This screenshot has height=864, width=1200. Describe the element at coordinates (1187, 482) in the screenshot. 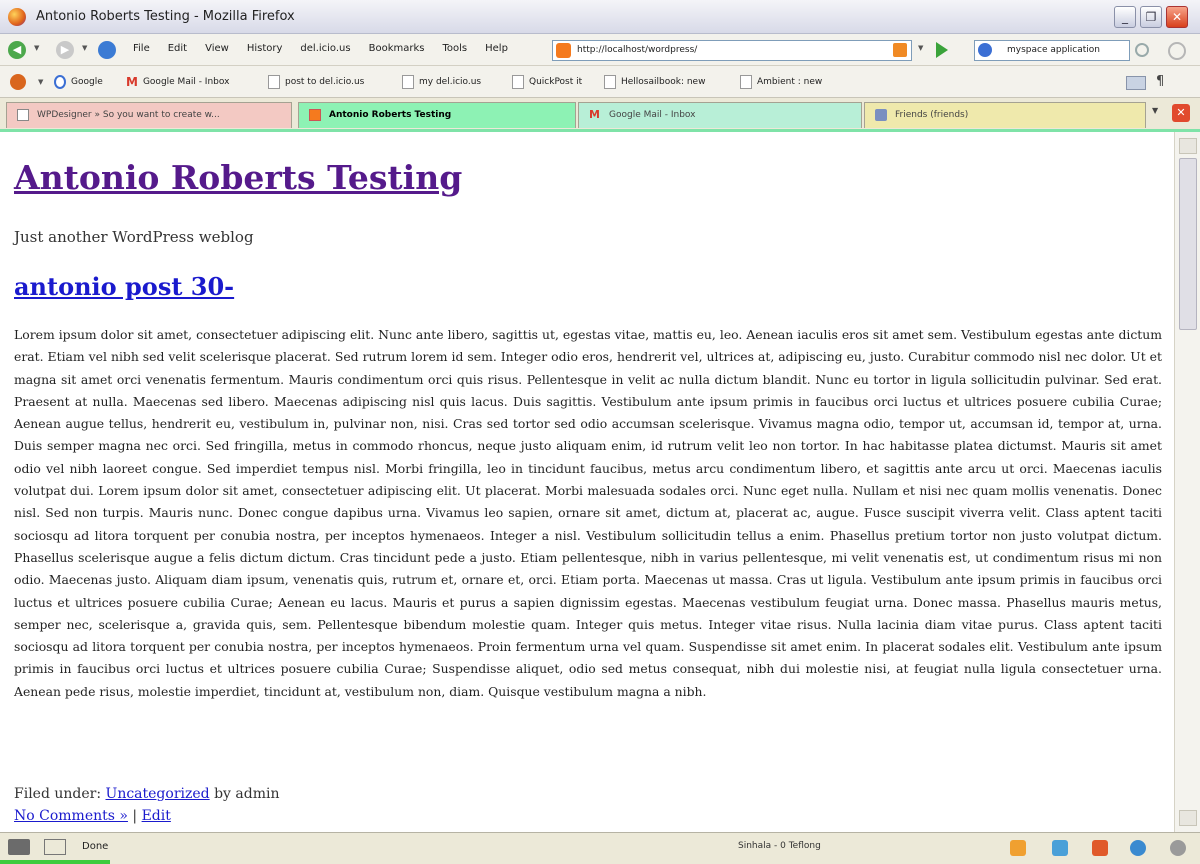

I see `vertical-scrollbar` at that location.